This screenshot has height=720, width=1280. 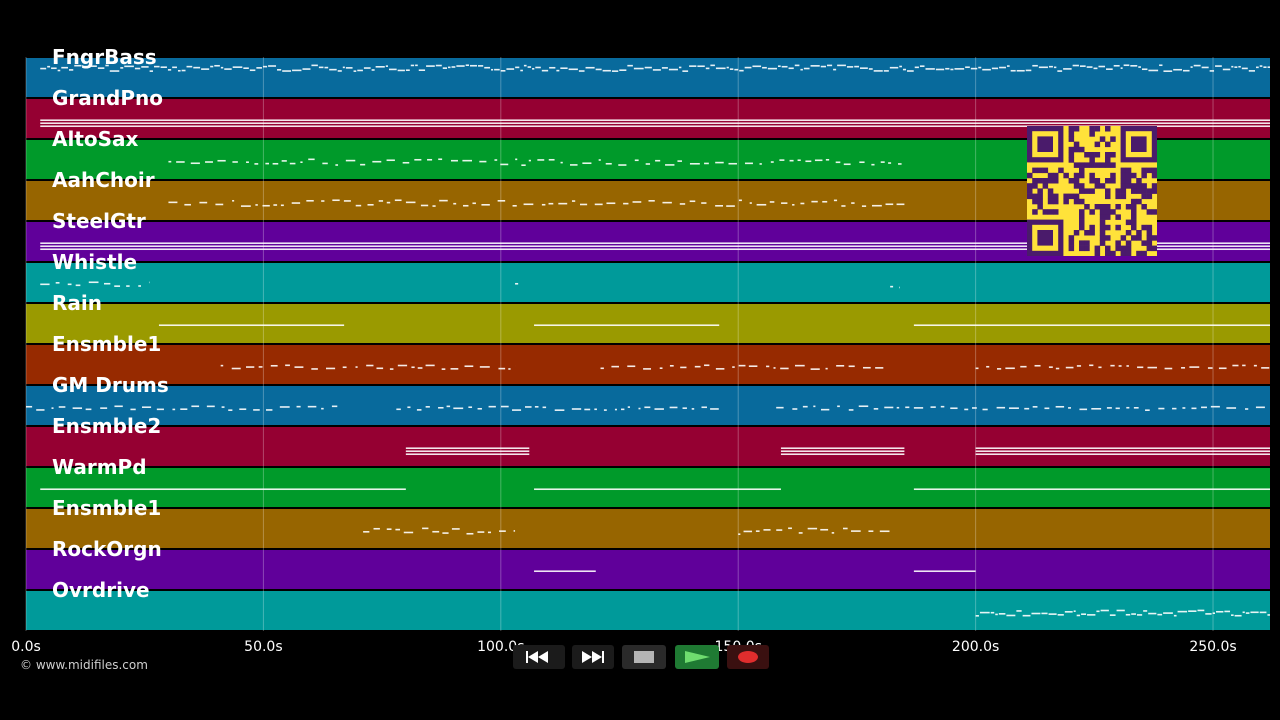 I want to click on record-button, so click(x=748, y=657).